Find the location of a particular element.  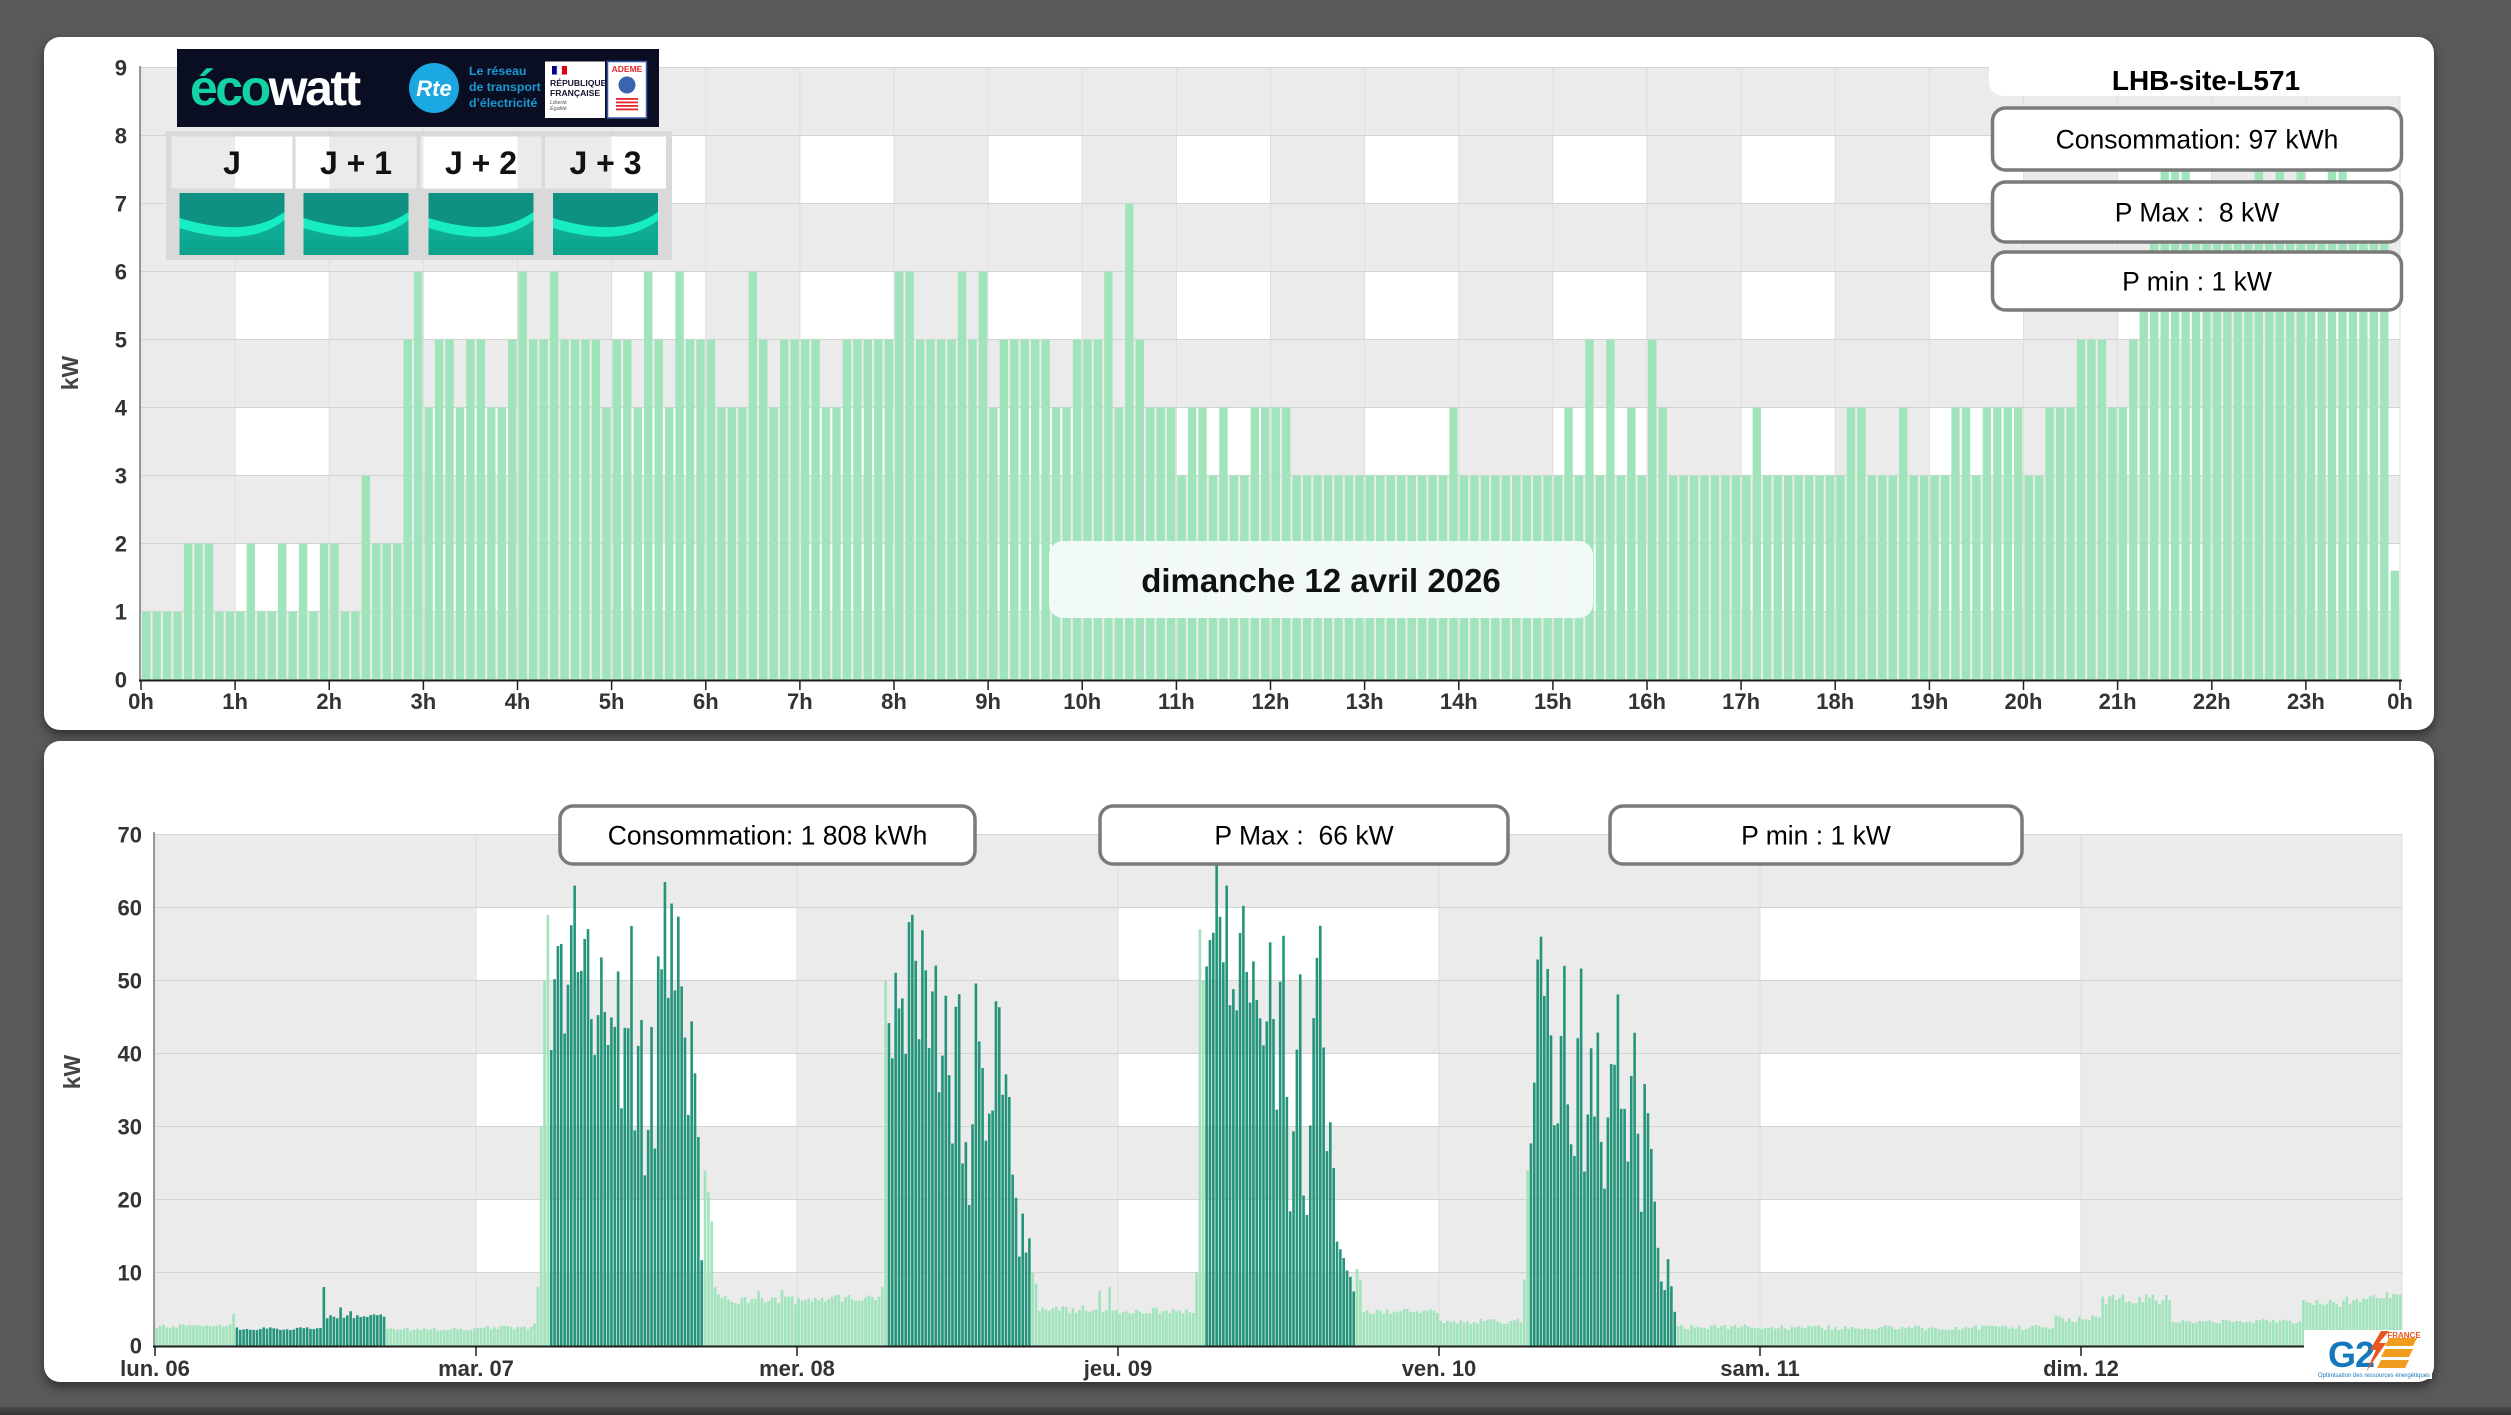

svg-text: 6 is located at coordinates (121, 272).